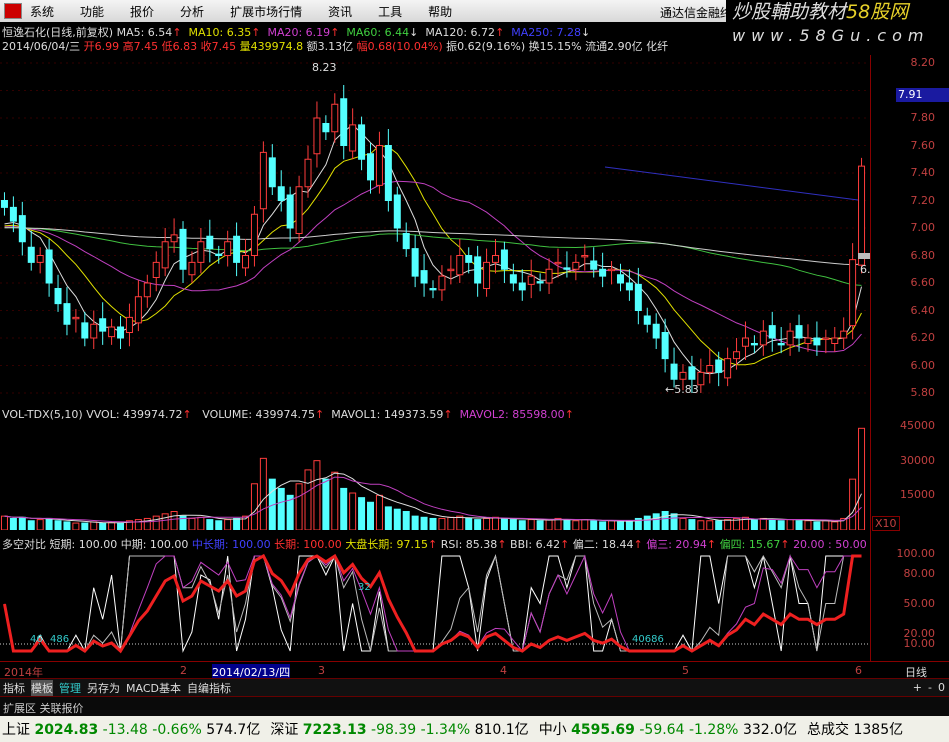  Describe the element at coordinates (153, 688) in the screenshot. I see `tab-macd: MACD基本` at that location.